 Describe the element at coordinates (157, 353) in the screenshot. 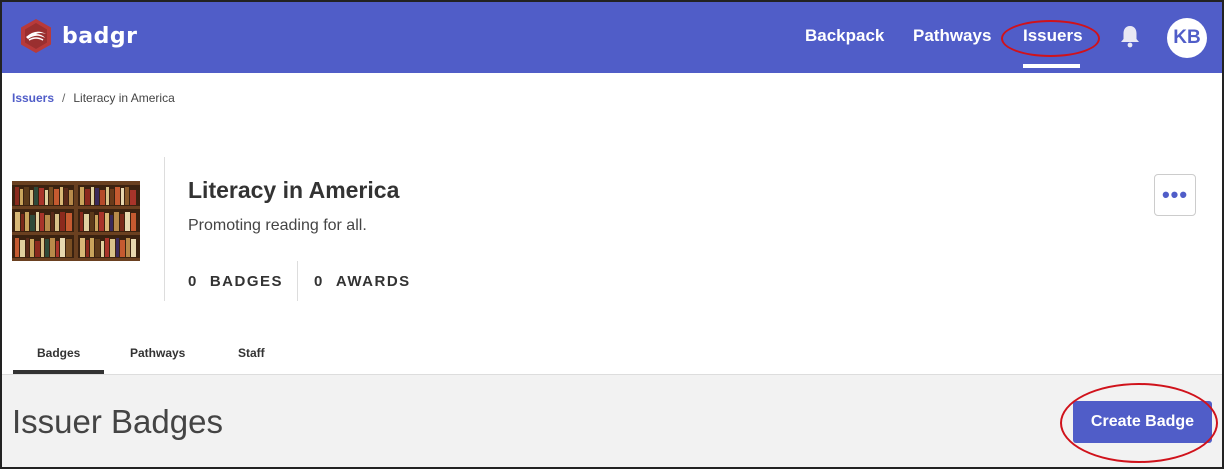

I see `tab-pathways: Pathways` at that location.